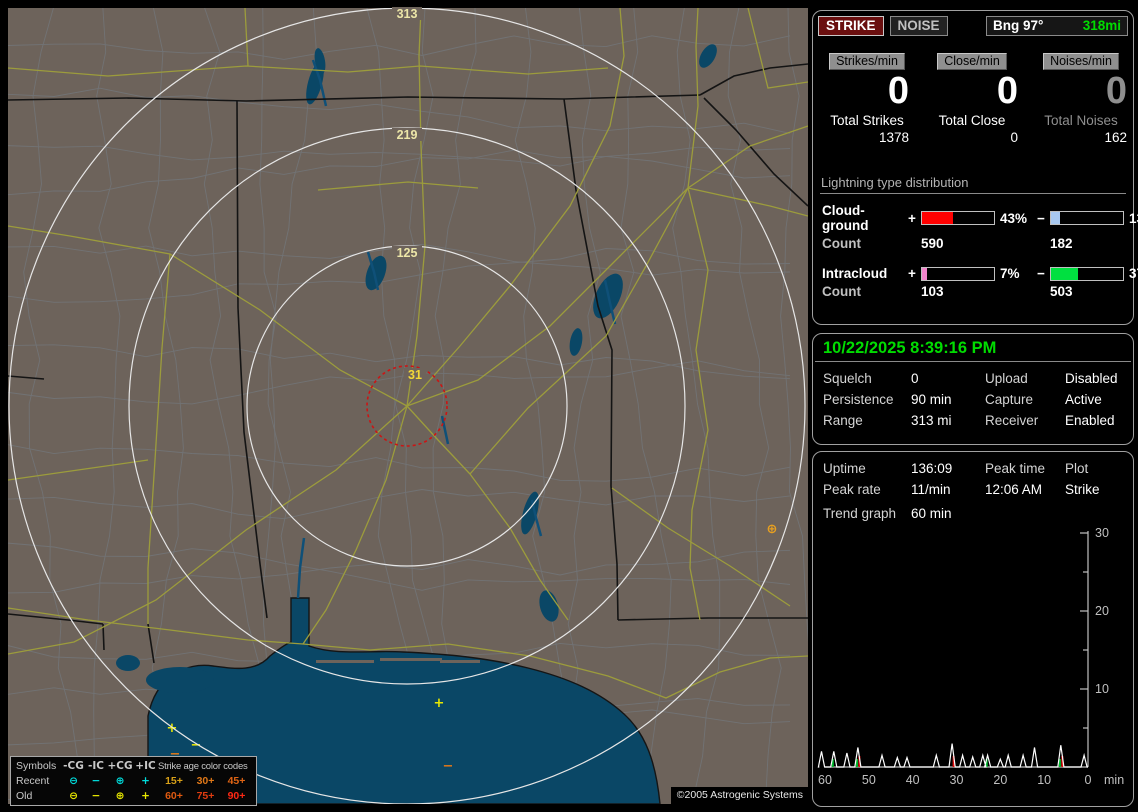 Image resolution: width=1138 pixels, height=812 pixels. Describe the element at coordinates (947, 761) in the screenshot. I see `chart-markers` at that location.